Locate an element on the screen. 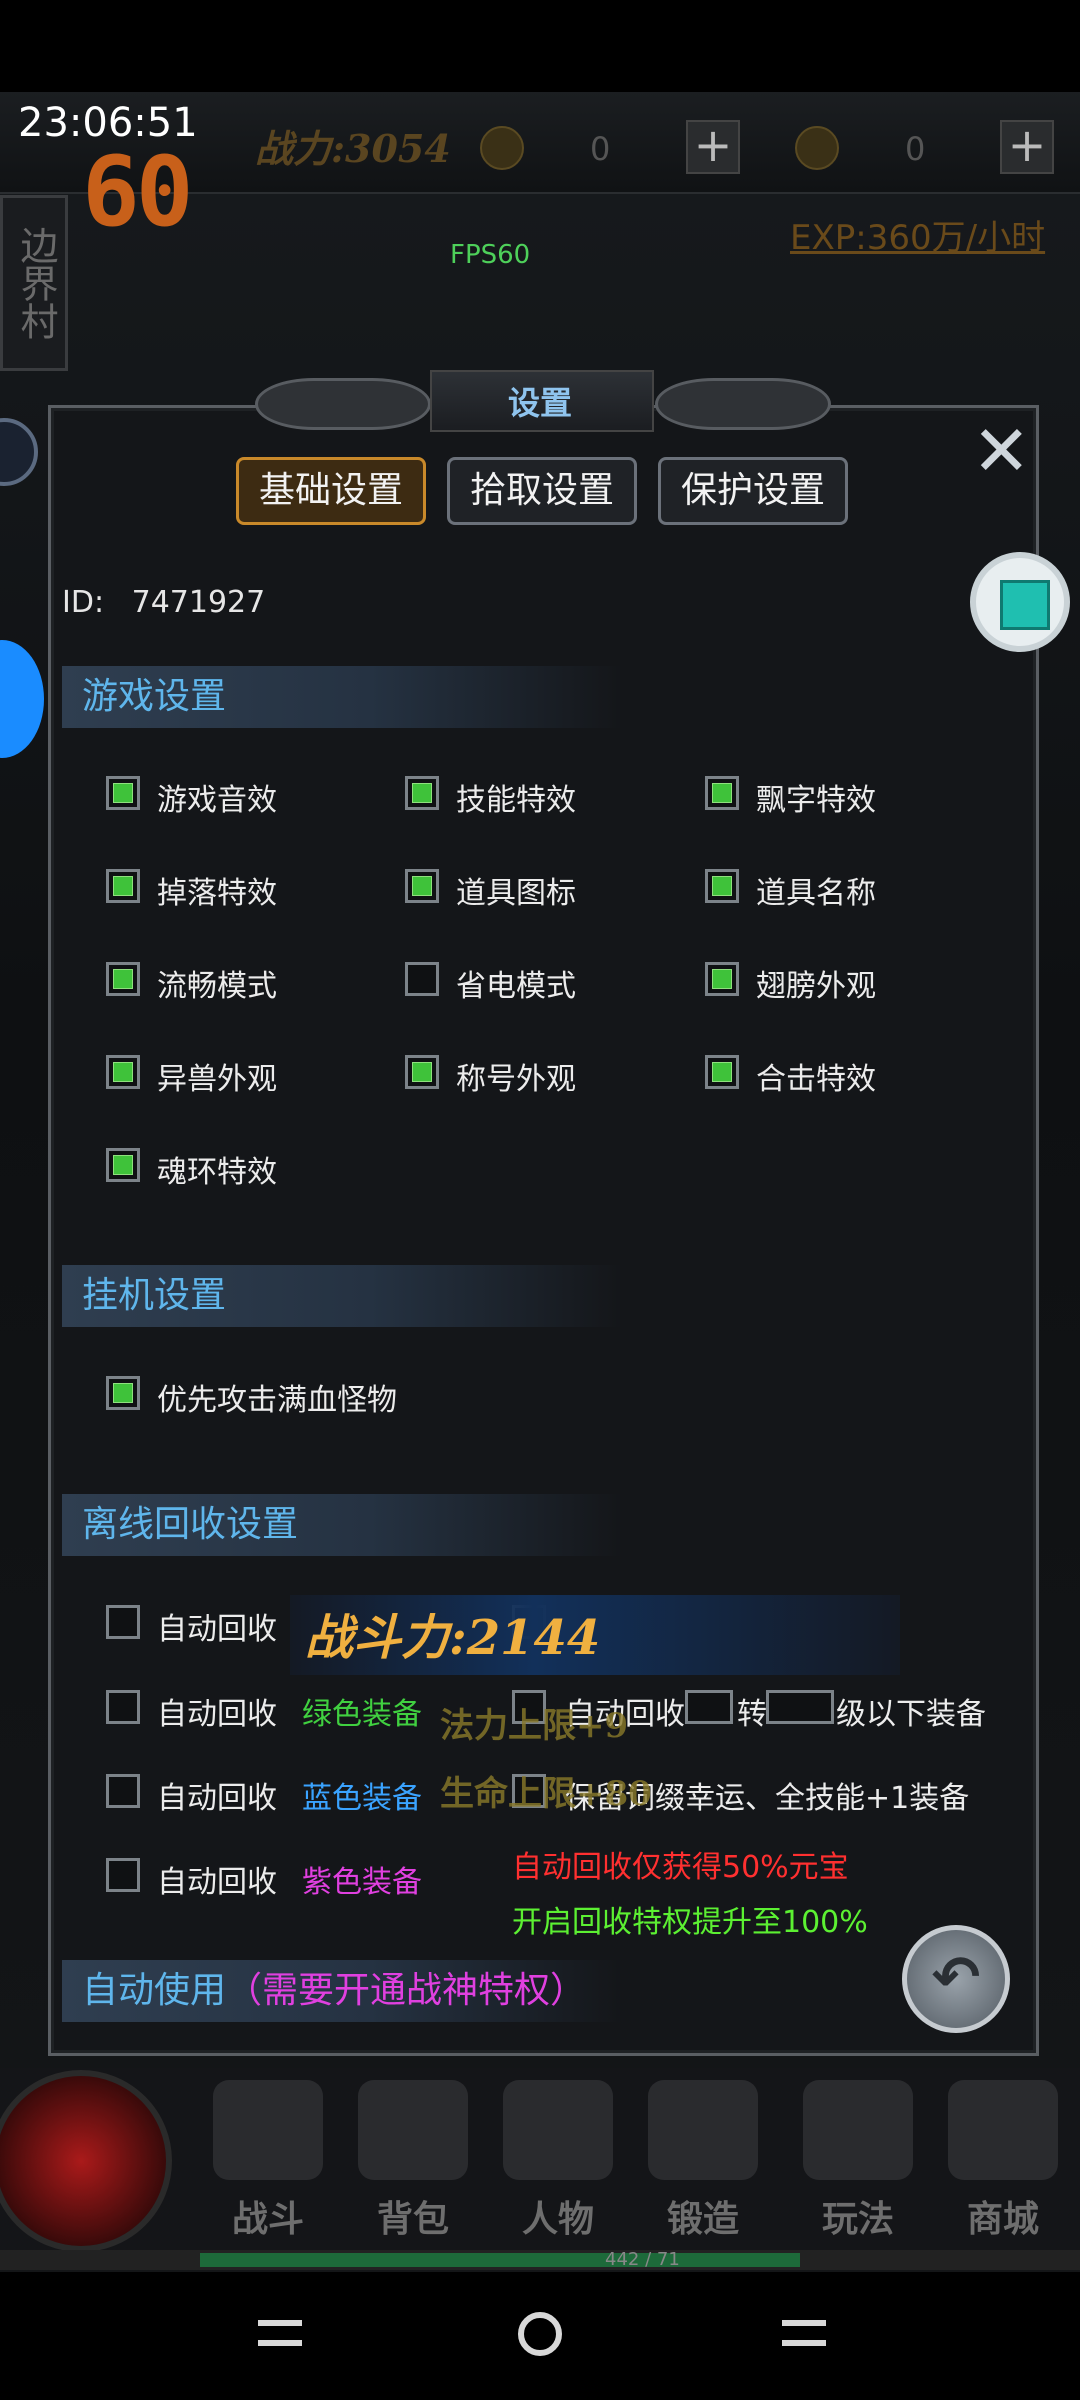 The image size is (1080, 2400). recycle-note-red: 自动回收仅获得50%元宝 is located at coordinates (680, 1867).